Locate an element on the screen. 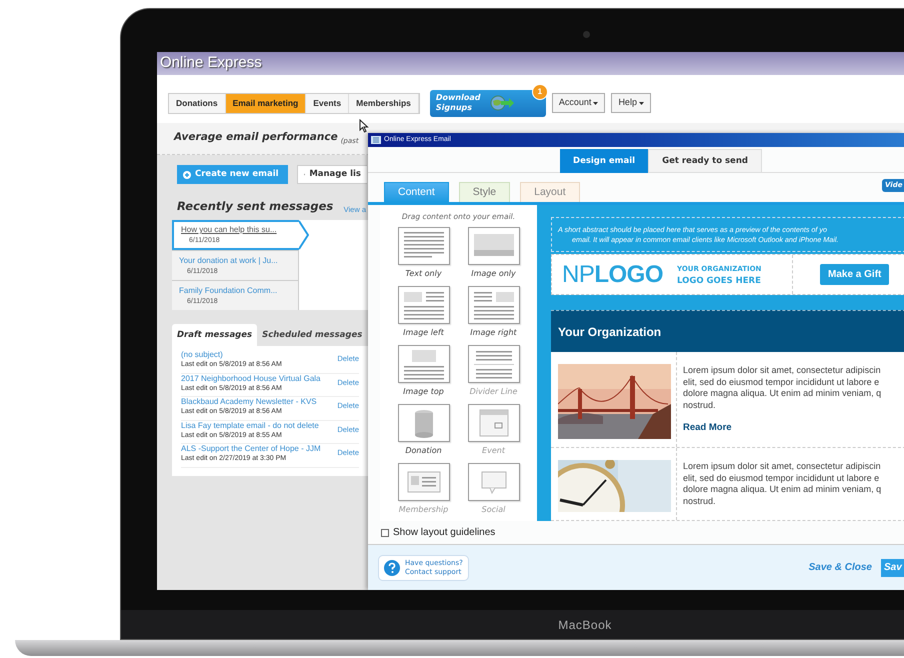 This screenshot has width=904, height=658. block-label: Donation is located at coordinates (423, 451).